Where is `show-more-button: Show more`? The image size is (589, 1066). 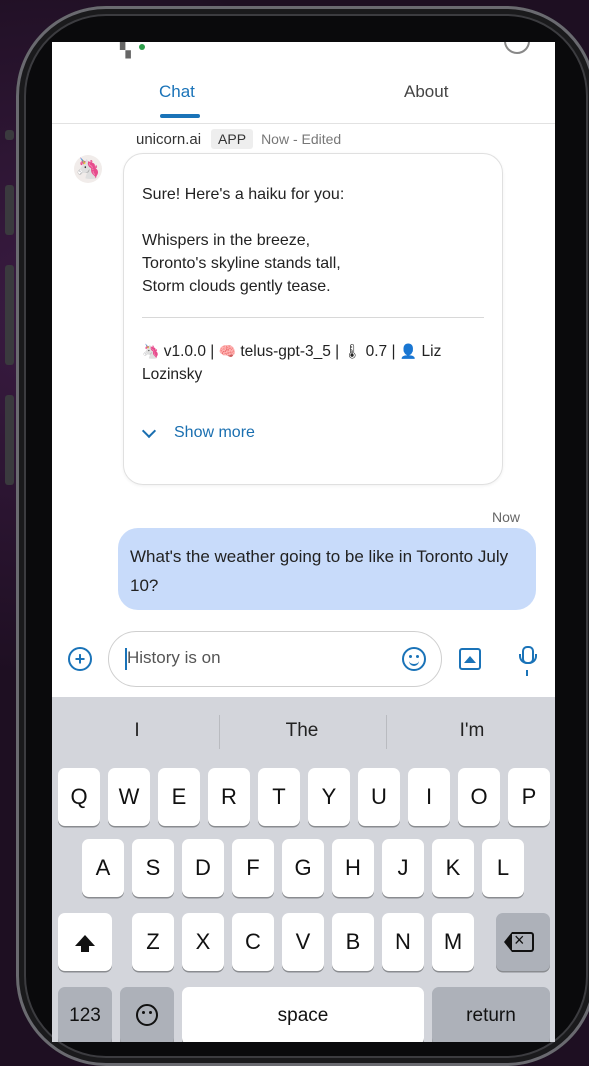 show-more-button: Show more is located at coordinates (198, 432).